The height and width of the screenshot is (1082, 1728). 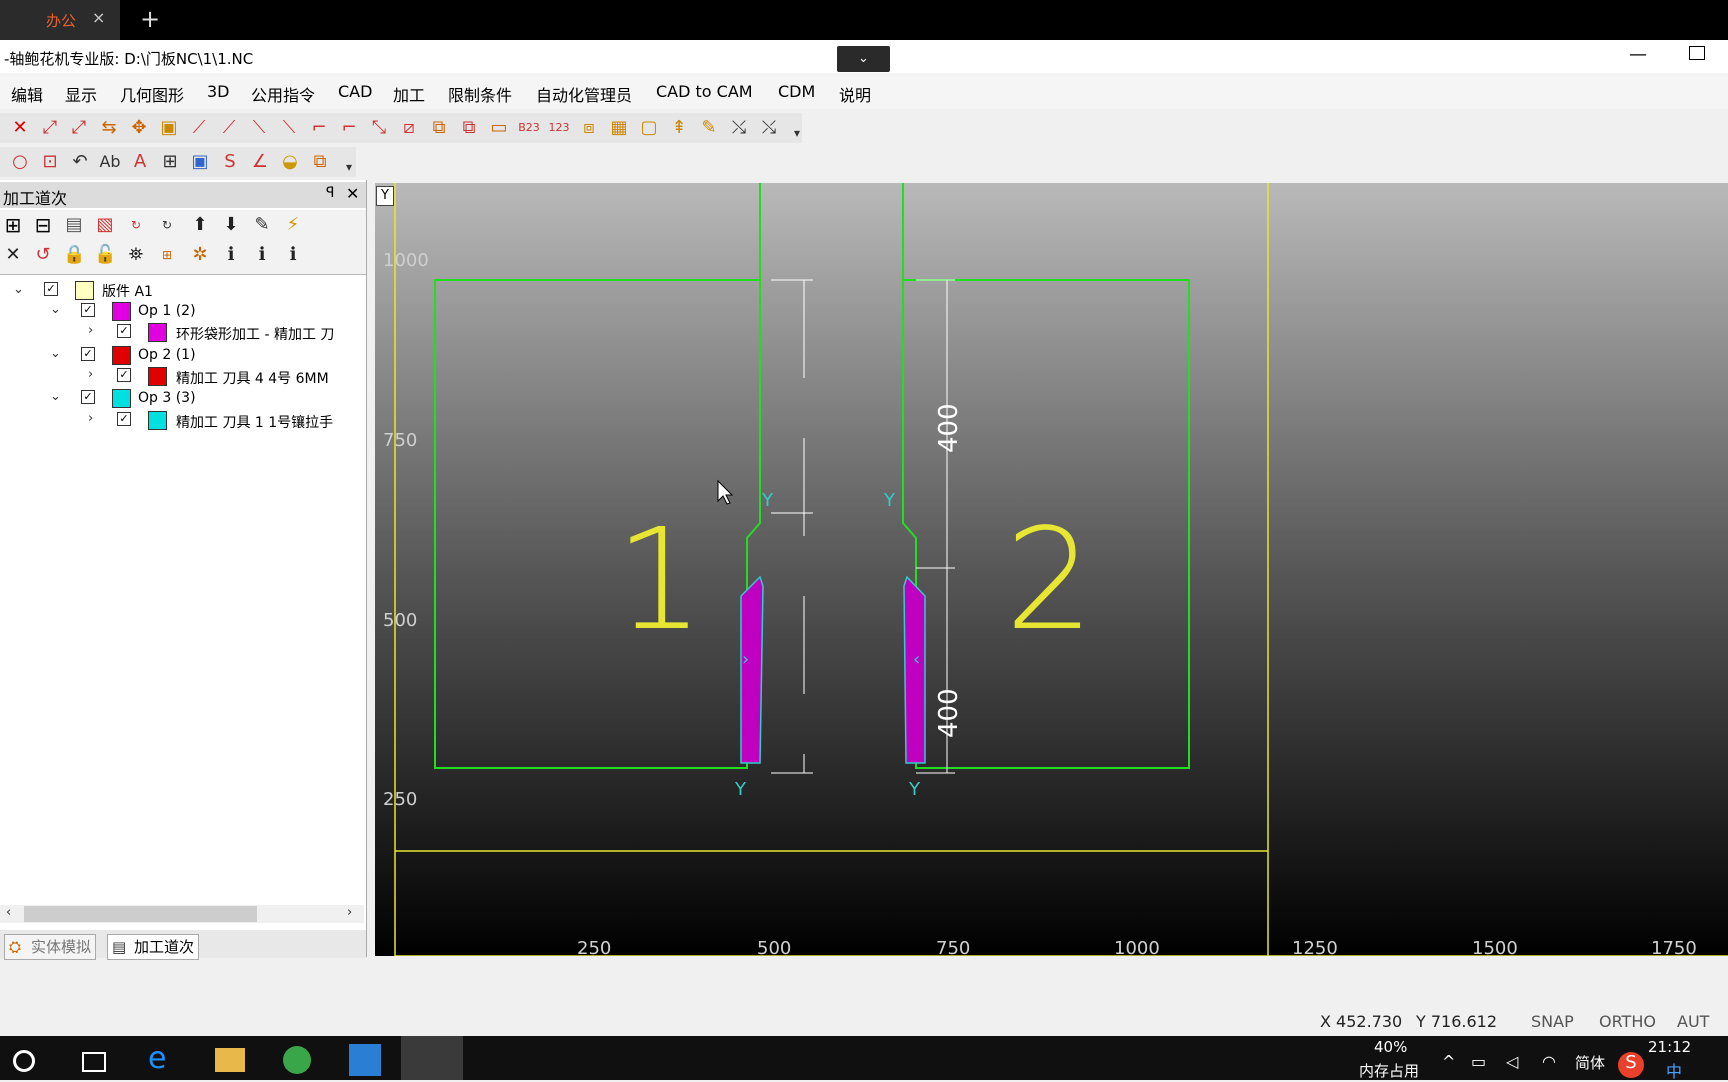 I want to click on edge-icon: e, so click(x=165, y=1059).